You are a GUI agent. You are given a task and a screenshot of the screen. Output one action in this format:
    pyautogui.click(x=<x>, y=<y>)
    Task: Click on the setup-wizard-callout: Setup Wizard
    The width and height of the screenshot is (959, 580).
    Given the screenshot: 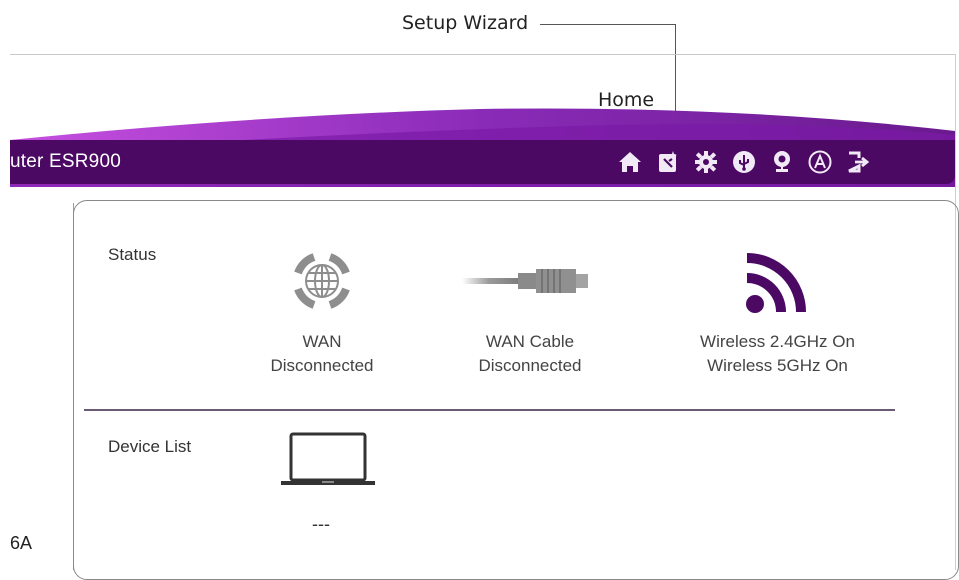 What is the action you would take?
    pyautogui.click(x=465, y=23)
    